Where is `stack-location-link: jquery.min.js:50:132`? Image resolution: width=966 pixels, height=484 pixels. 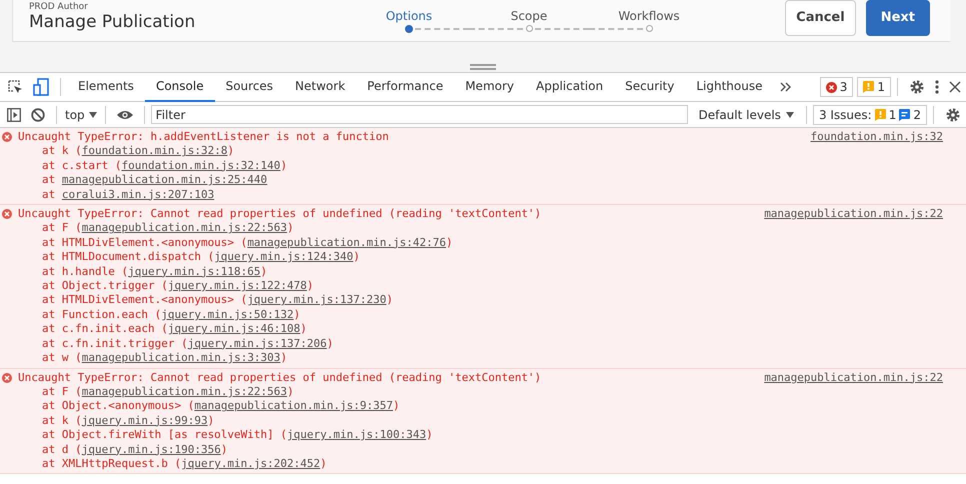
stack-location-link: jquery.min.js:50:132 is located at coordinates (227, 314).